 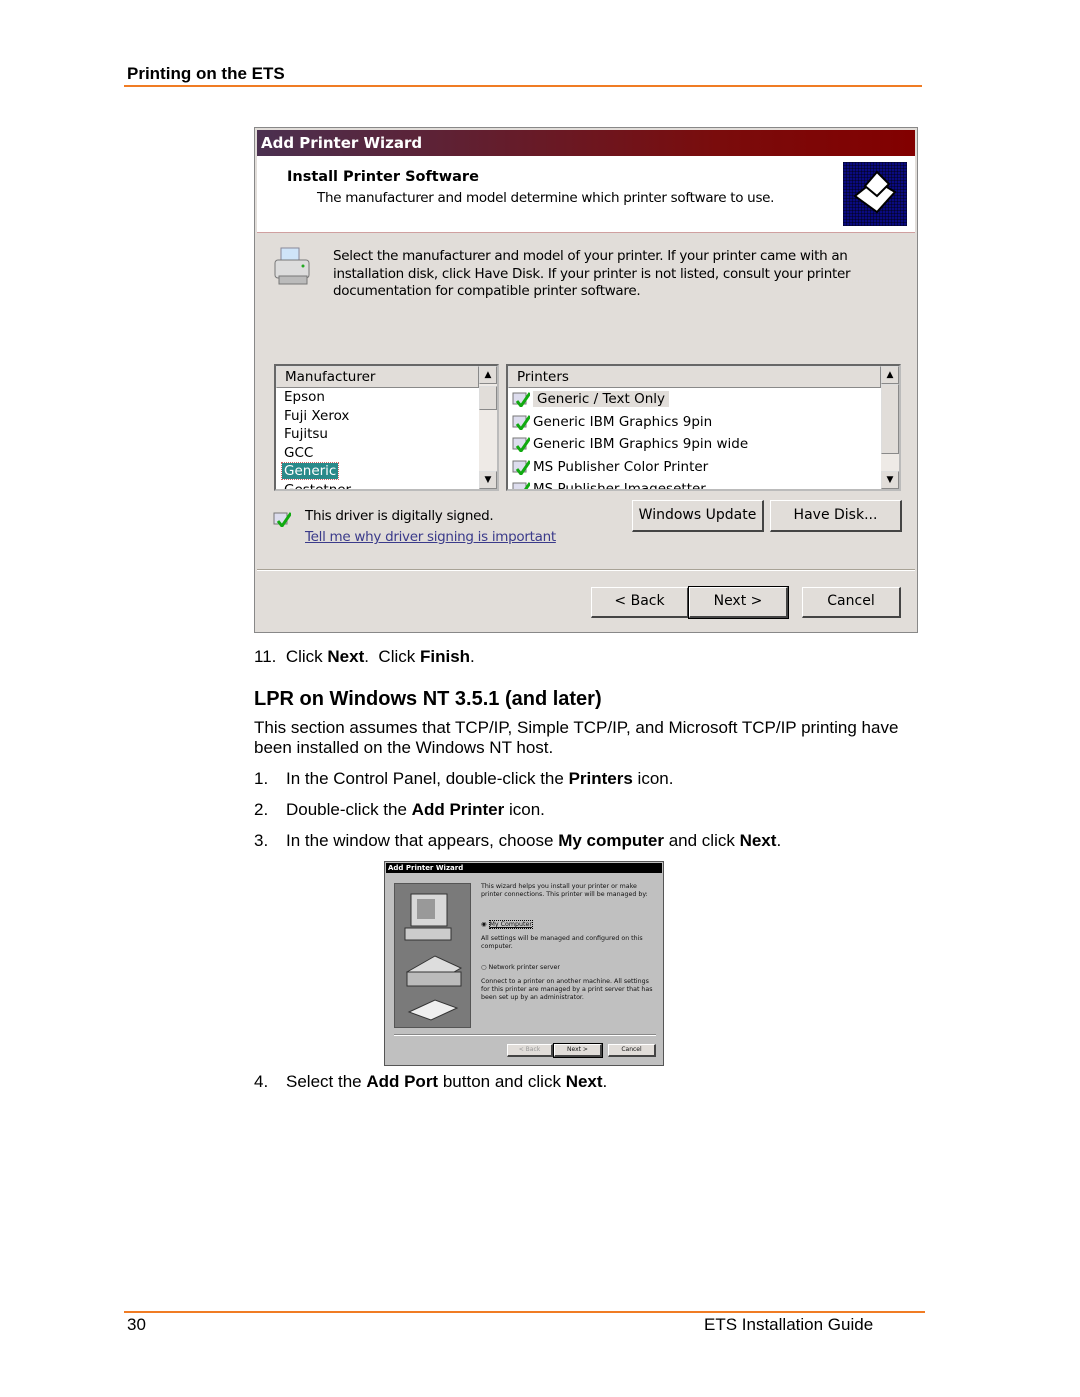 I want to click on manufacturer-item: Epson, so click(x=386, y=397).